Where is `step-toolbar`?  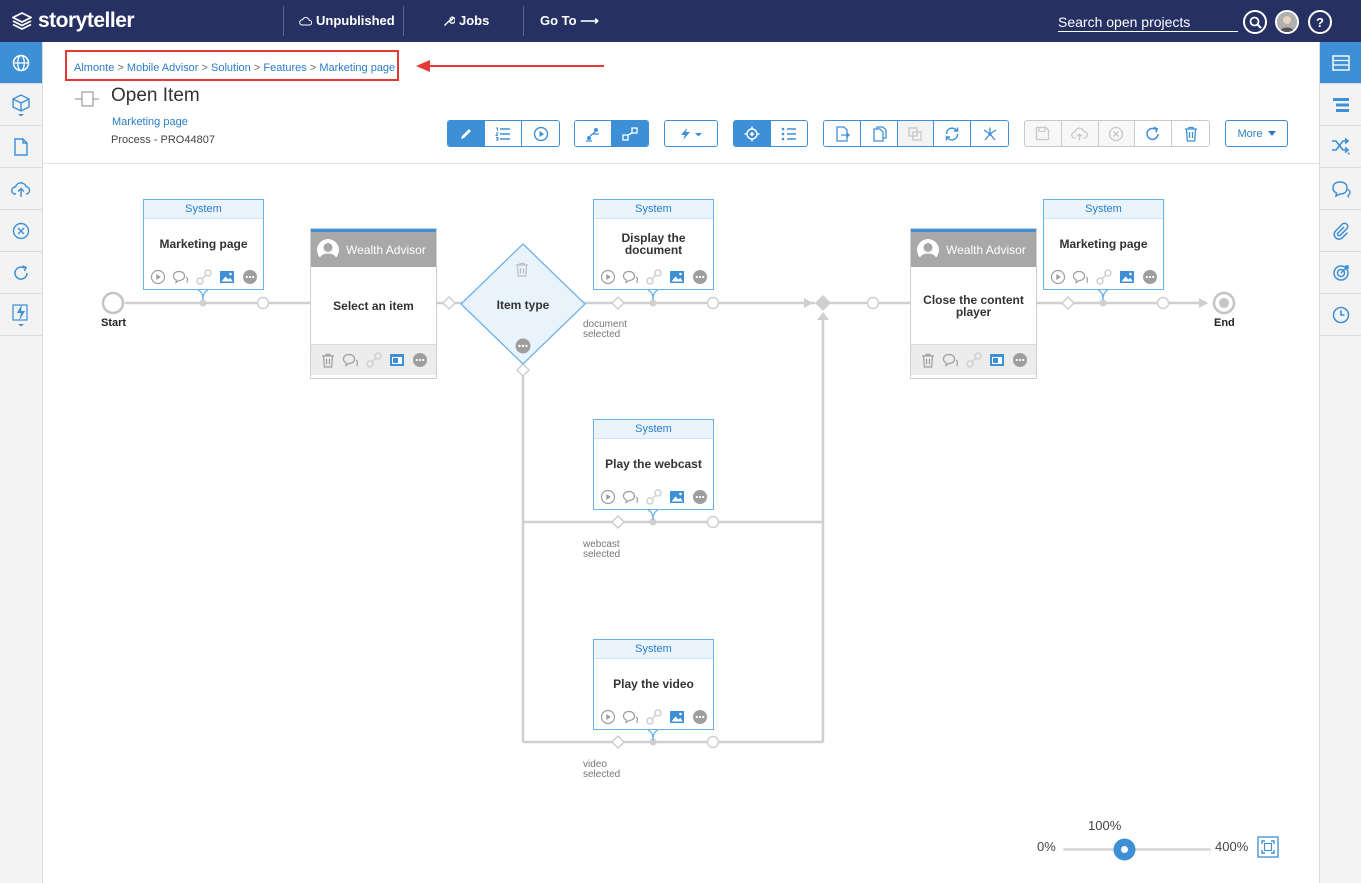 step-toolbar is located at coordinates (373, 359).